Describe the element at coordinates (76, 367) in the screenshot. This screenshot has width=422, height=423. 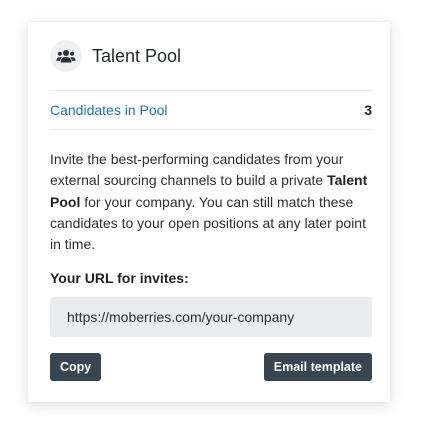
I see `copy-button: Copy` at that location.